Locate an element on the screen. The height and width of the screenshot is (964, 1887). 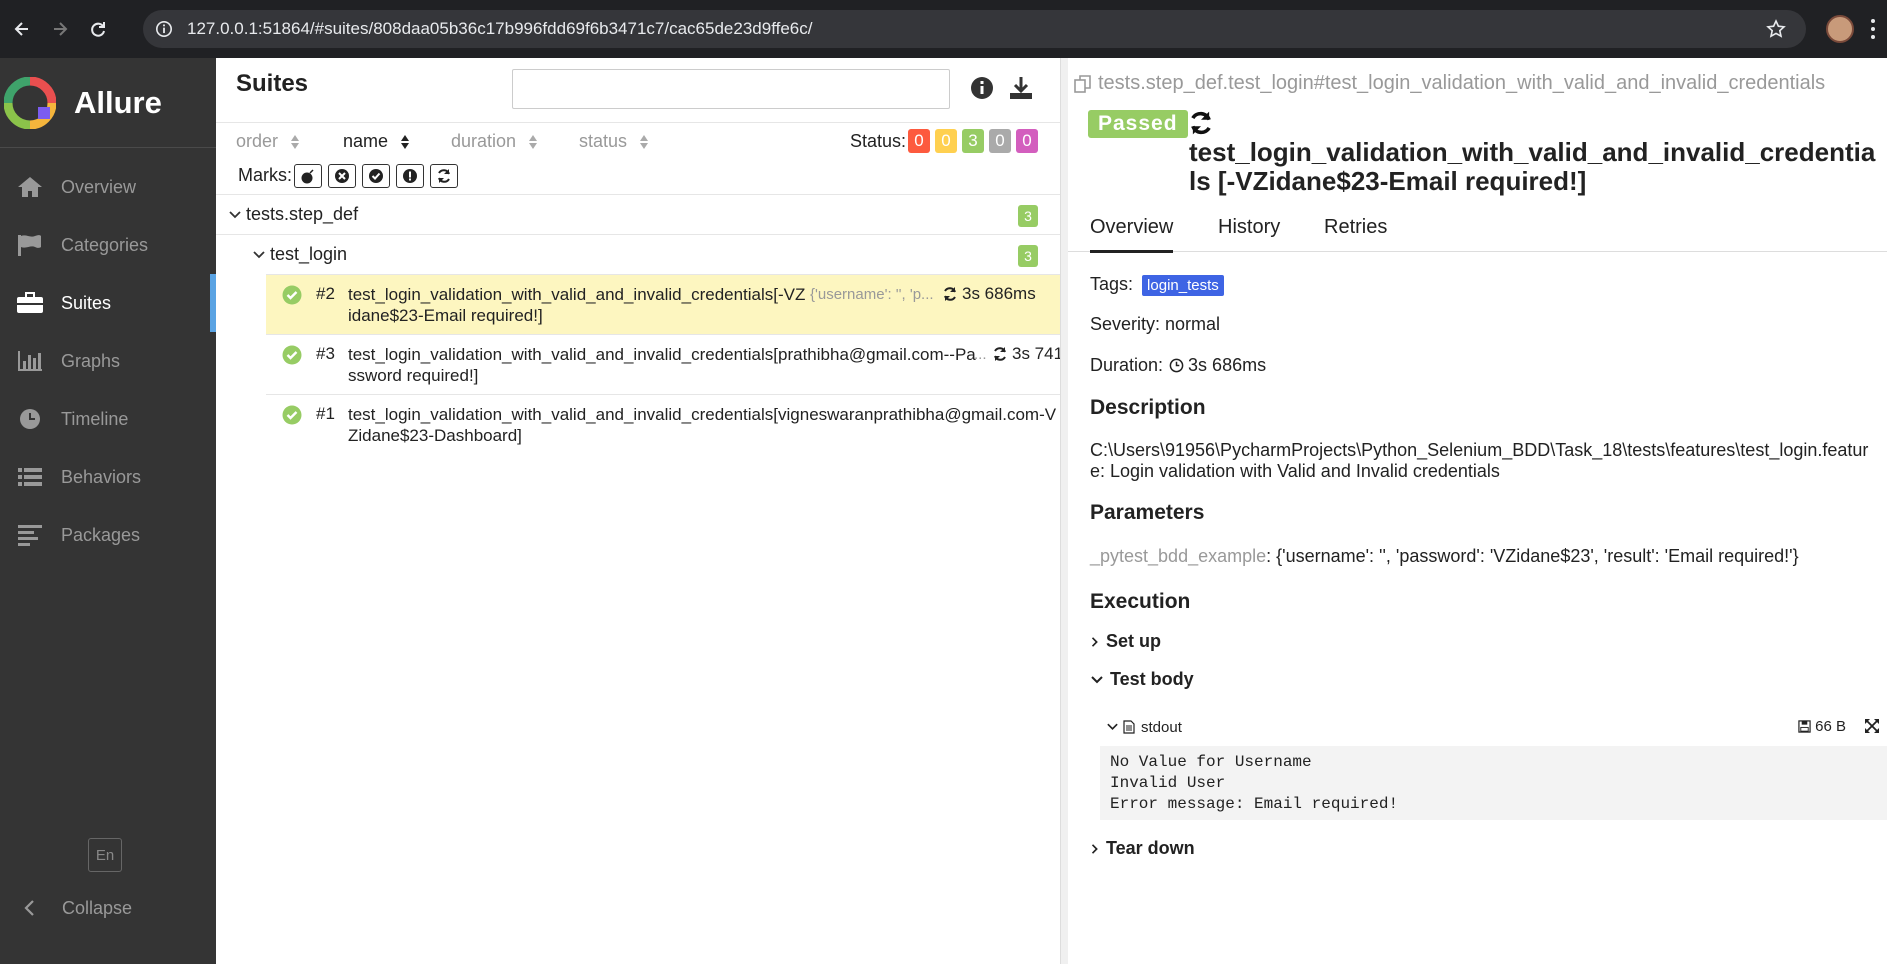
sort-status: status is located at coordinates (614, 141).